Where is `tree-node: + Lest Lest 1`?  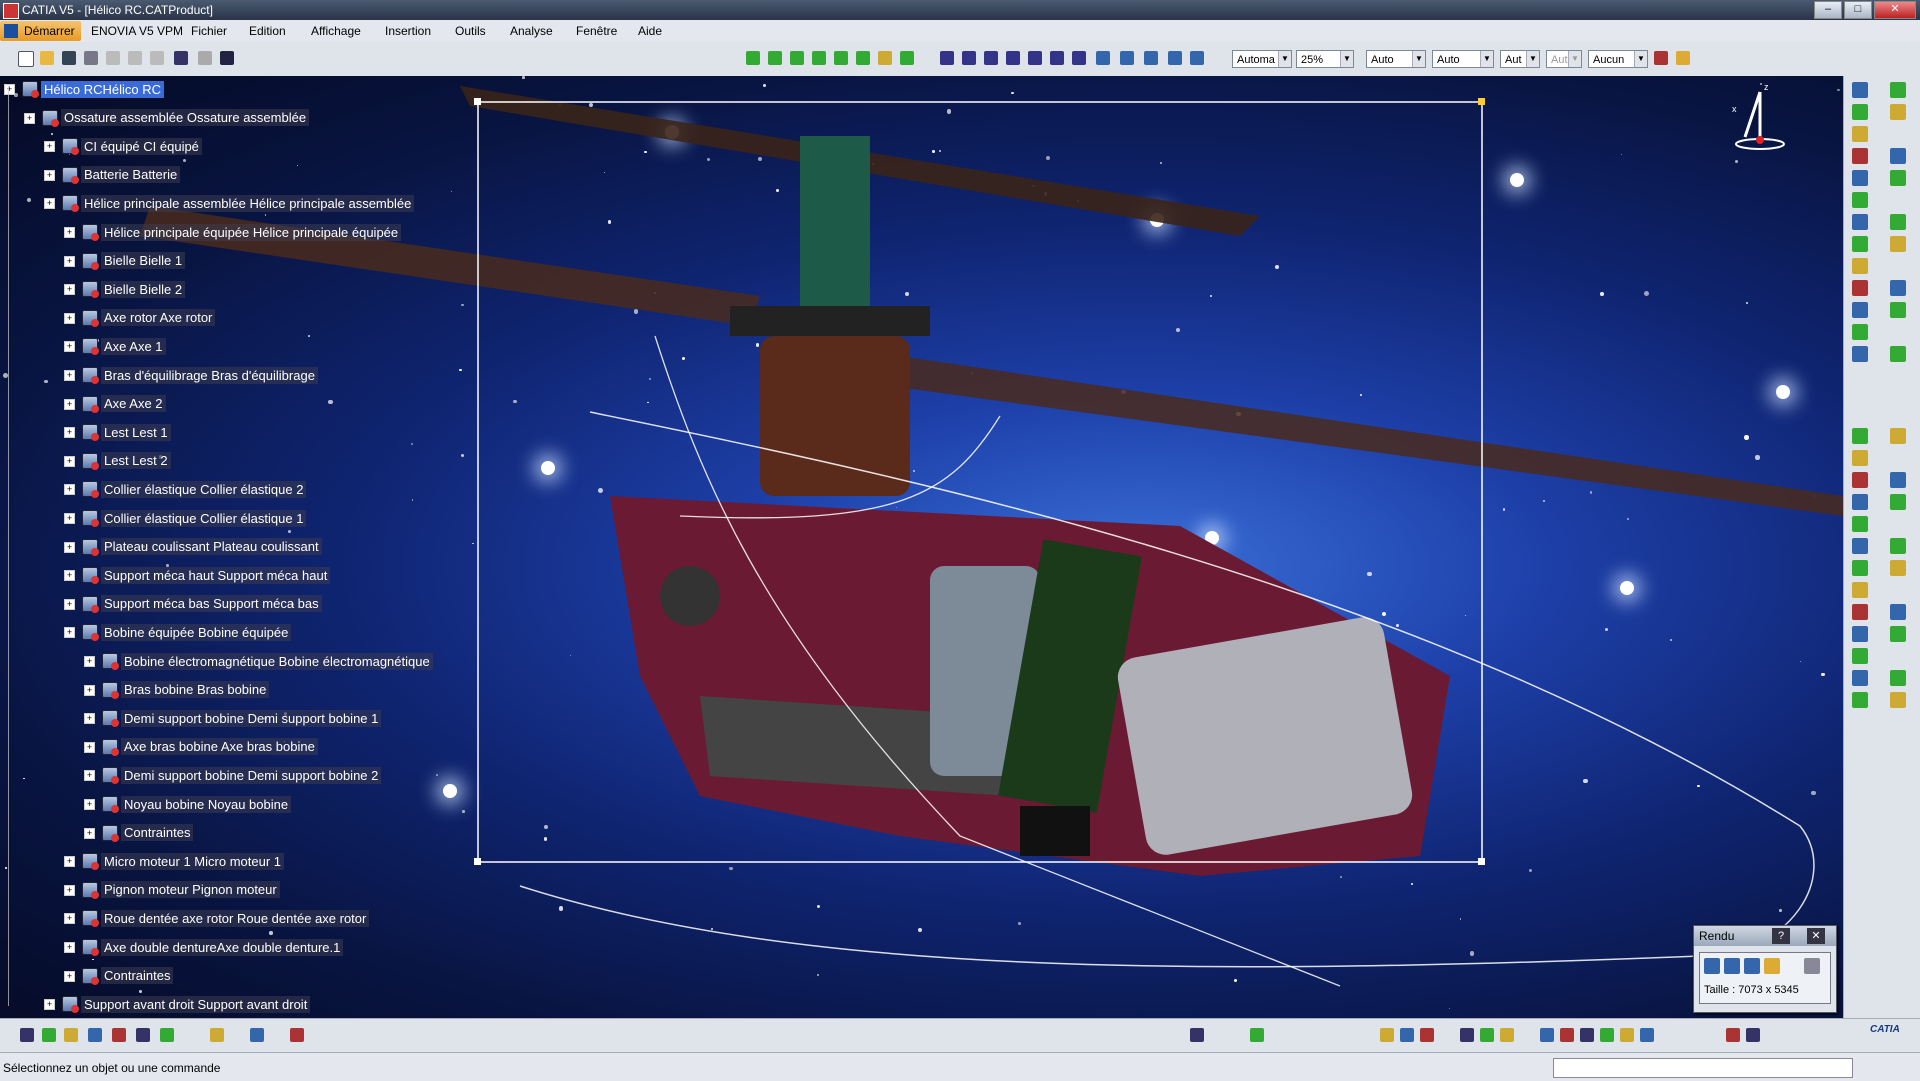 tree-node: + Lest Lest 1 is located at coordinates (117, 432).